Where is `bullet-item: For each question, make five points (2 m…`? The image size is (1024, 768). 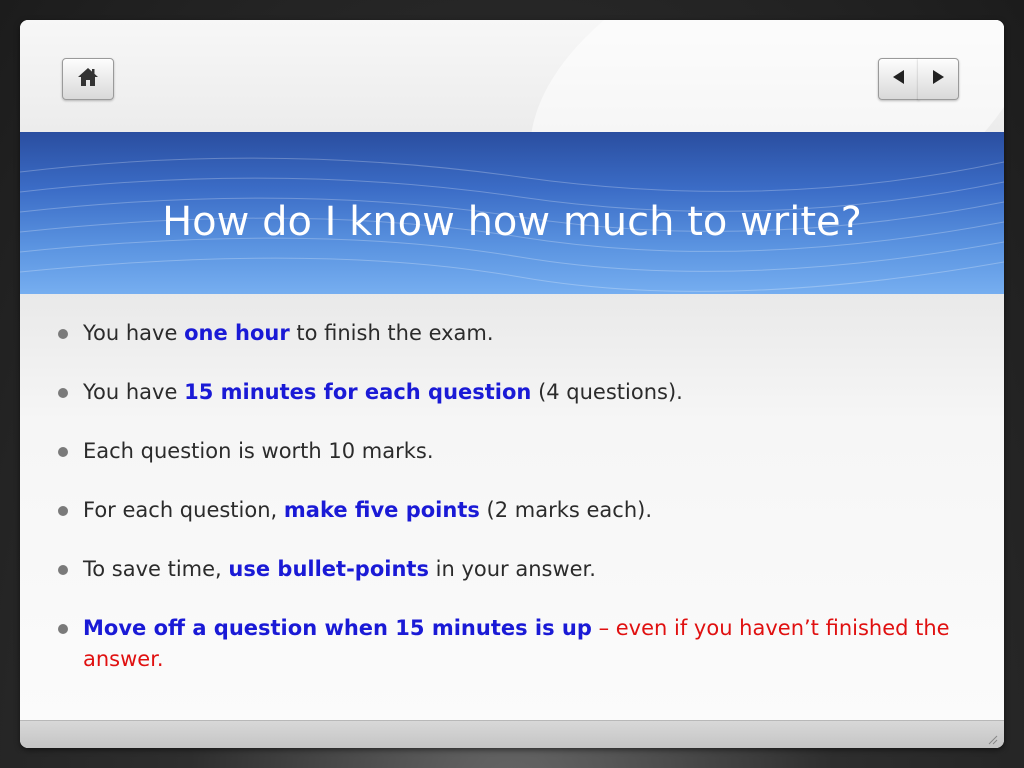
bullet-item: For each question, make five points (2 m… is located at coordinates (508, 510).